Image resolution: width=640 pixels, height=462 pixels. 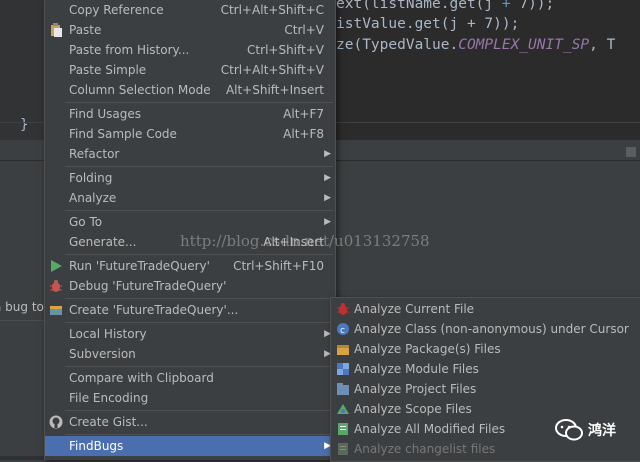 I want to click on menu-item-paste: Paste Ctrl+V, so click(x=190, y=30).